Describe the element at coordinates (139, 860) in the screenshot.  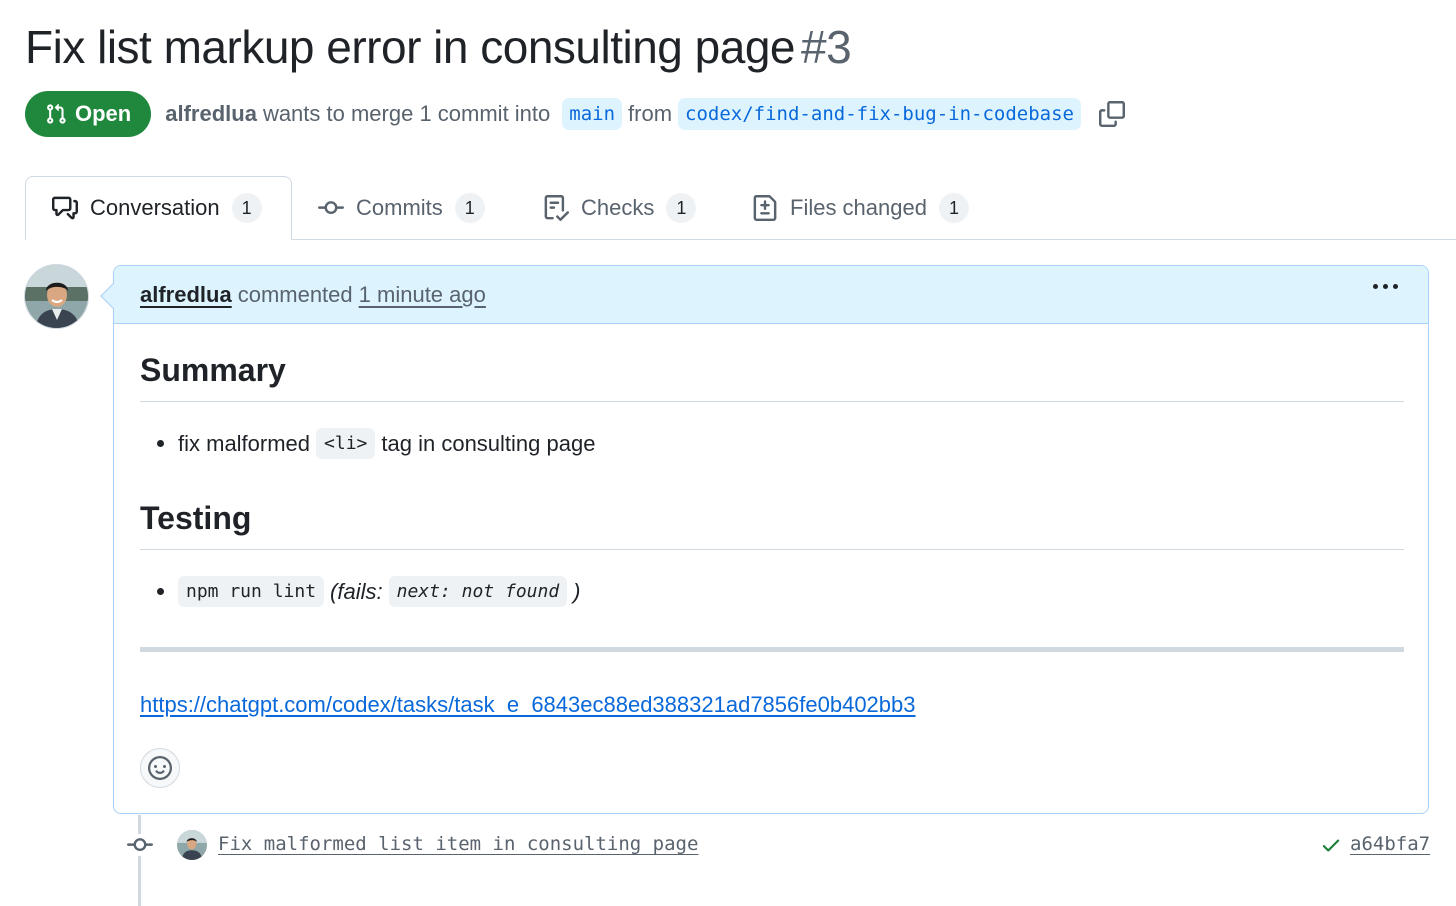
I see `timeline-line` at that location.